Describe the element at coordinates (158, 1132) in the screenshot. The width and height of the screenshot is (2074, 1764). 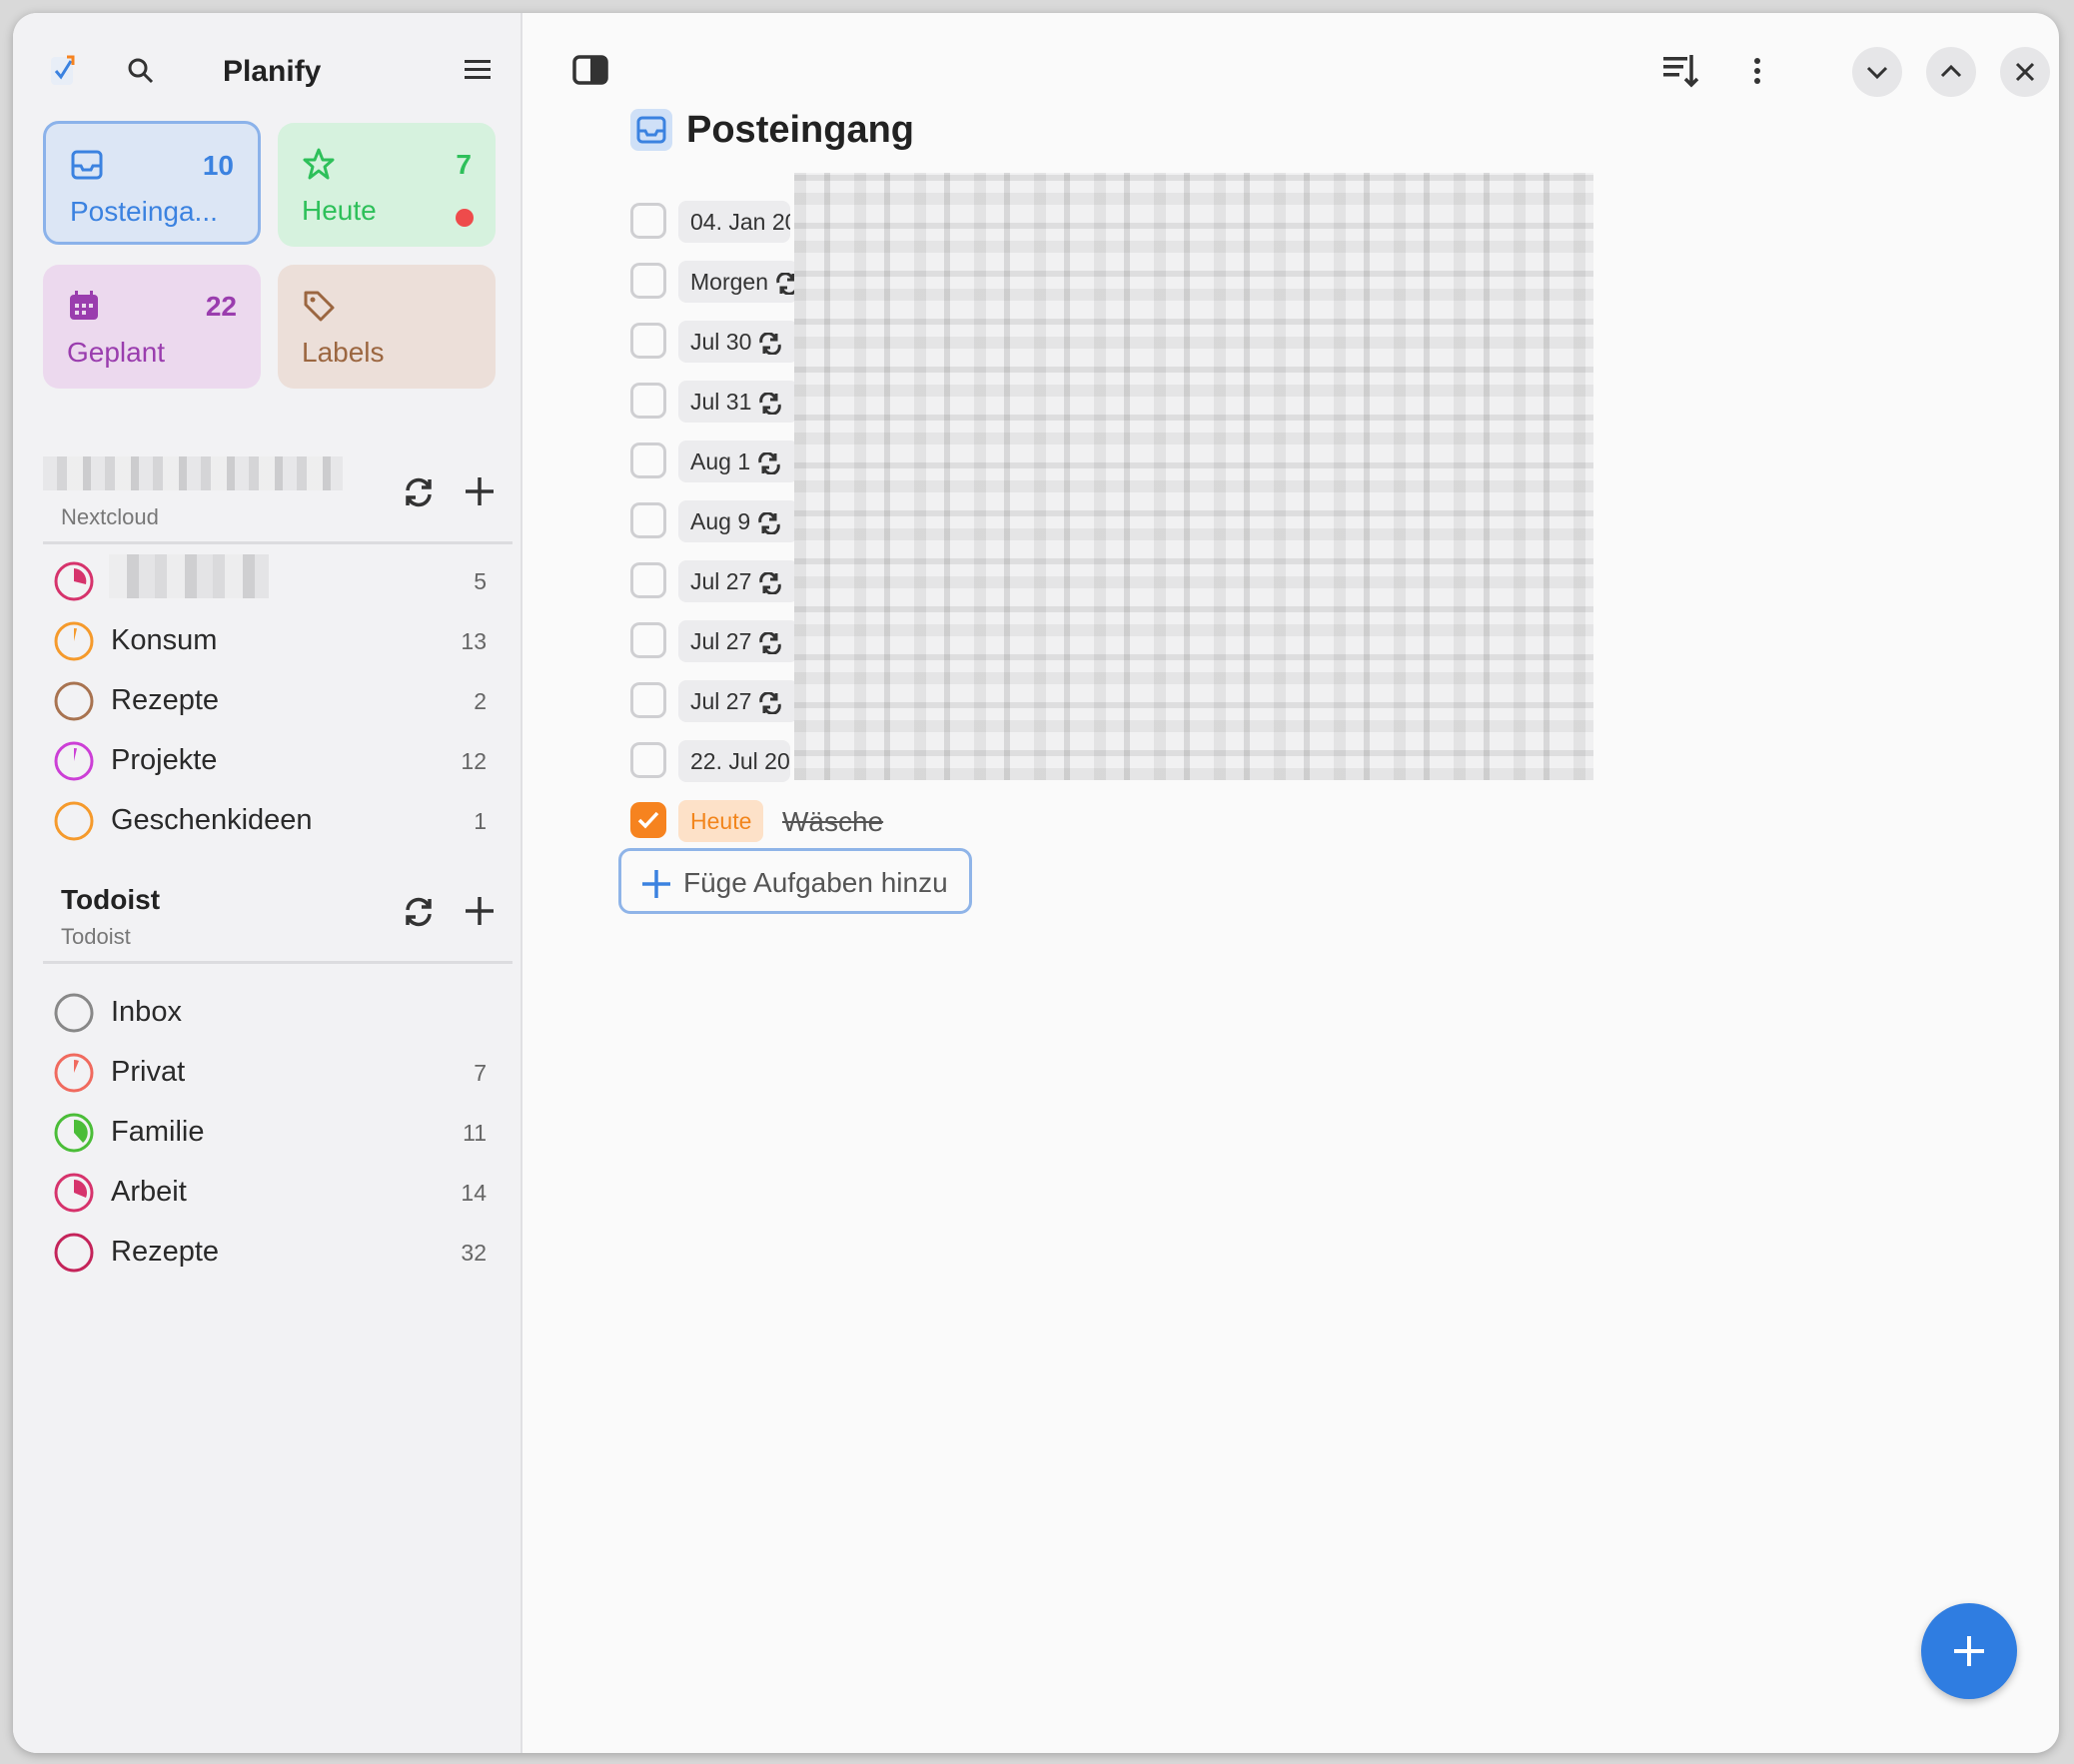
I see `project-name: Familie` at that location.